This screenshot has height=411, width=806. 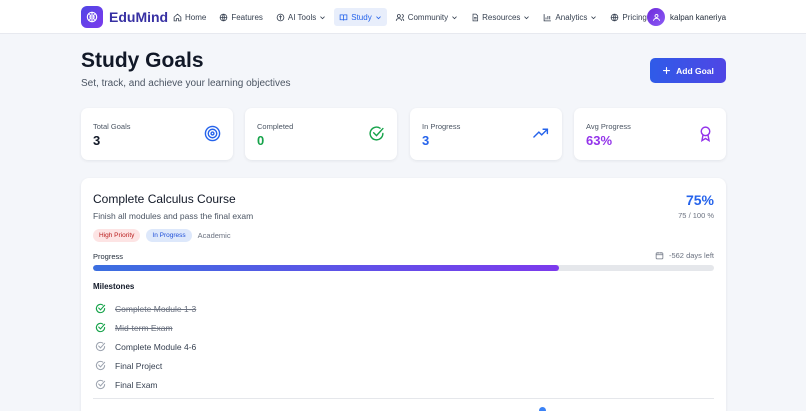 What do you see at coordinates (214, 235) in the screenshot?
I see `category-label: Academic` at bounding box center [214, 235].